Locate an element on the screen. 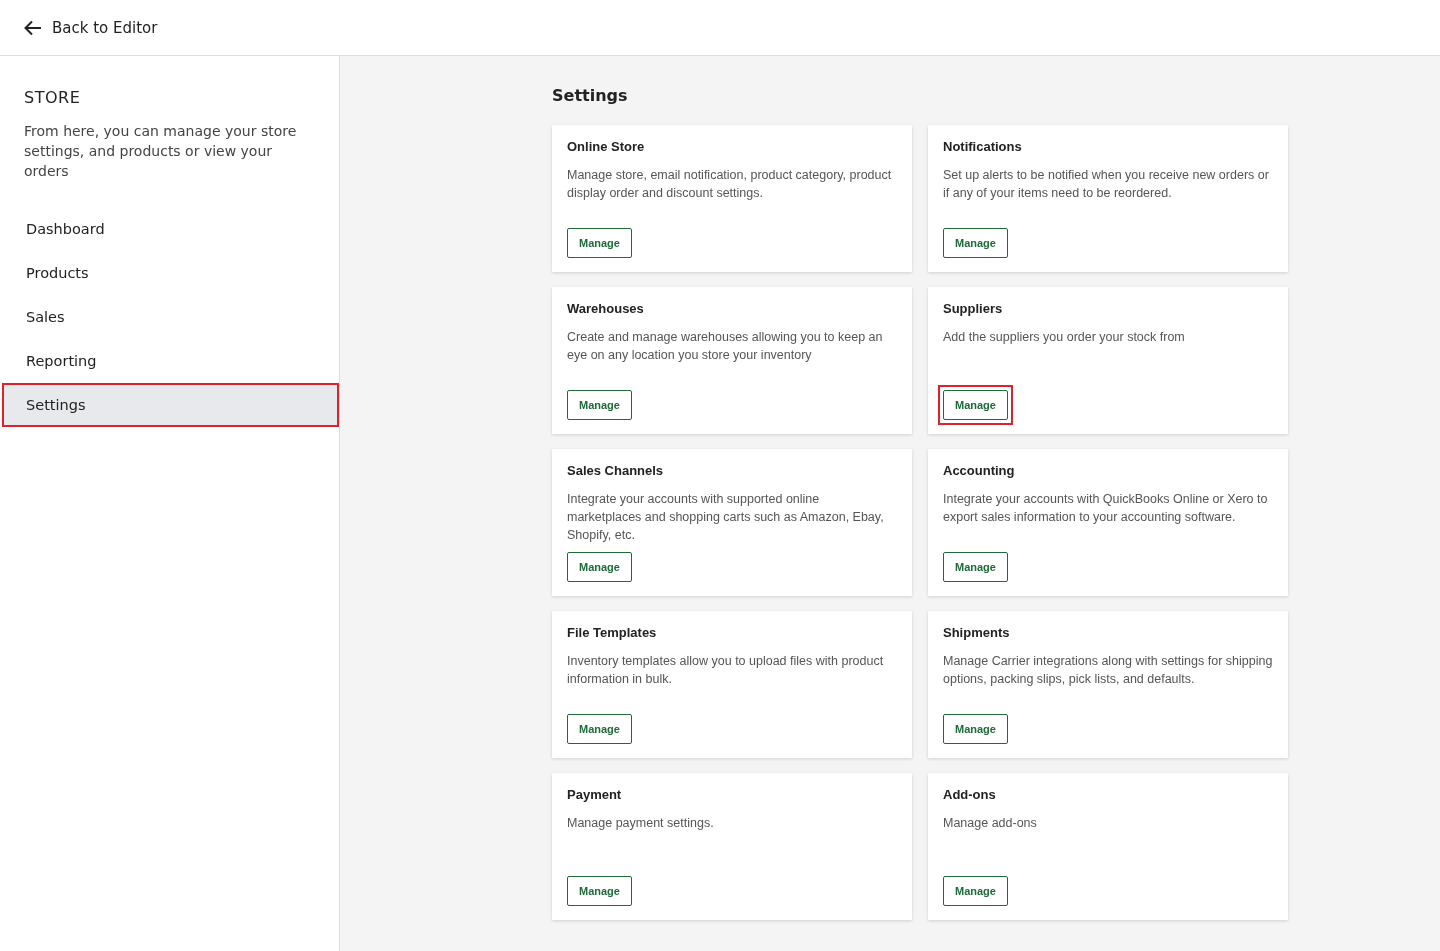 This screenshot has height=951, width=1440. card-title: Sales Channels is located at coordinates (616, 470).